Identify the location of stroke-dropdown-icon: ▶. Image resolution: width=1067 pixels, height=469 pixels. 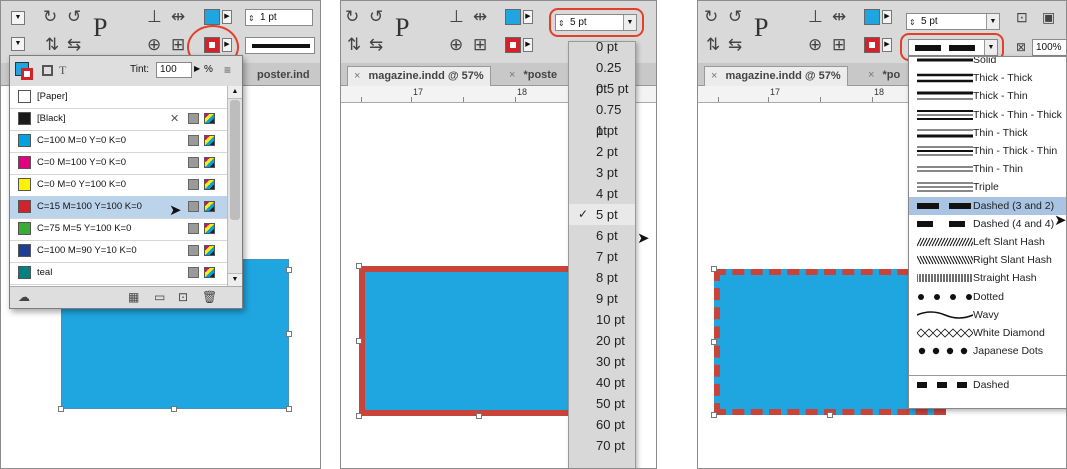
(528, 45).